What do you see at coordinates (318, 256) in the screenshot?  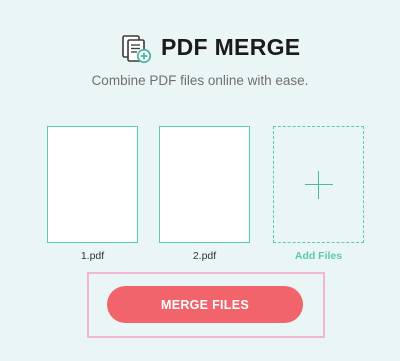 I see `add-files-label: Add Files` at bounding box center [318, 256].